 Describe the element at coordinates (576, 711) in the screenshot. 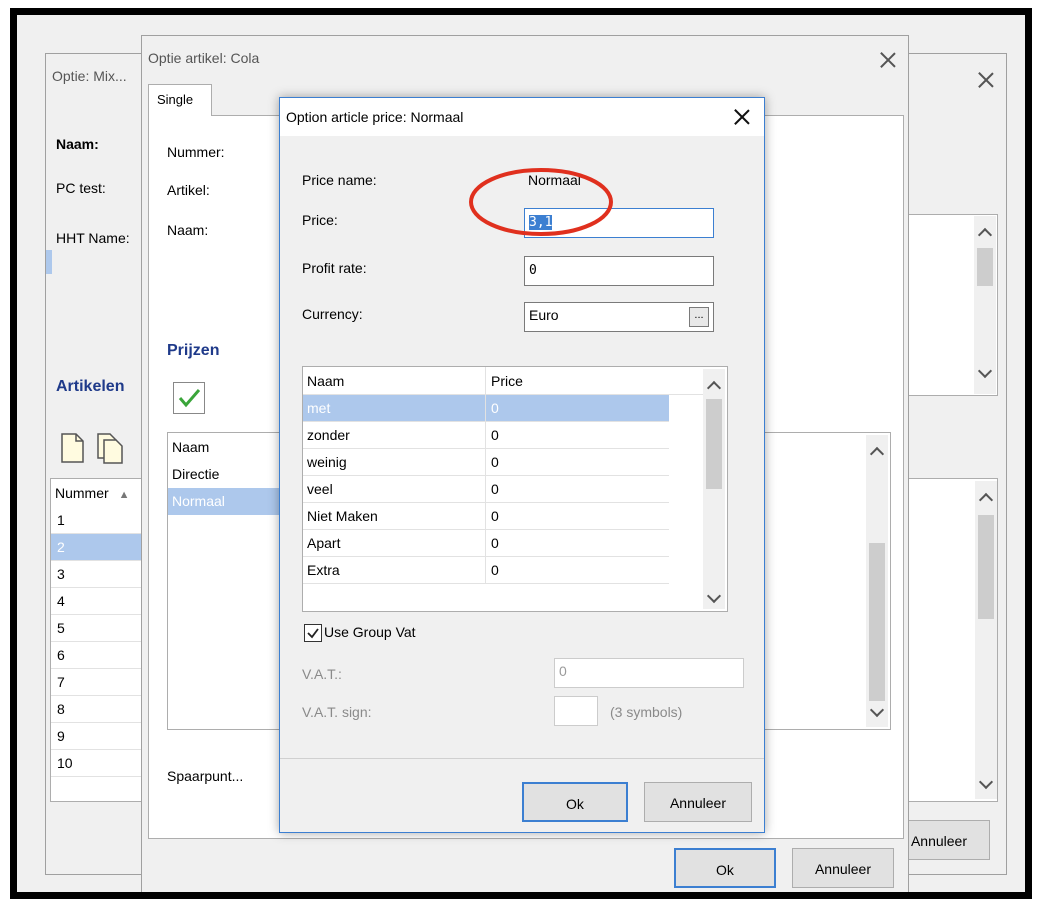

I see `vat-sign-input` at that location.